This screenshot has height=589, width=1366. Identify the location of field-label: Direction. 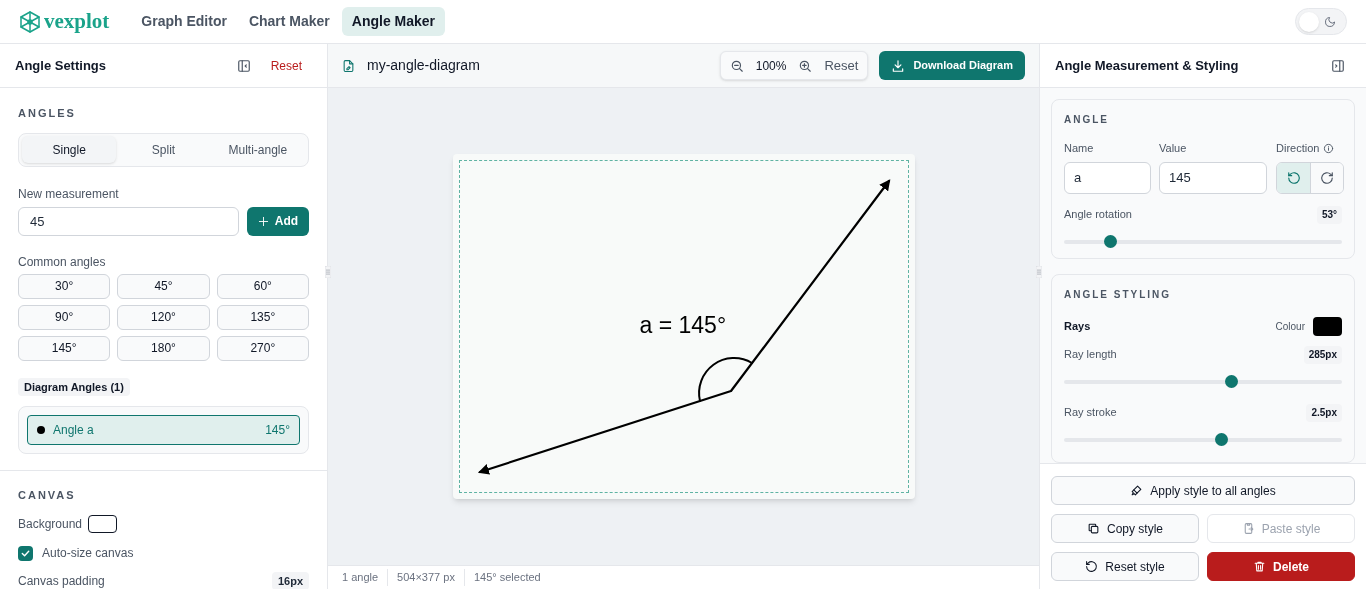
(1298, 148).